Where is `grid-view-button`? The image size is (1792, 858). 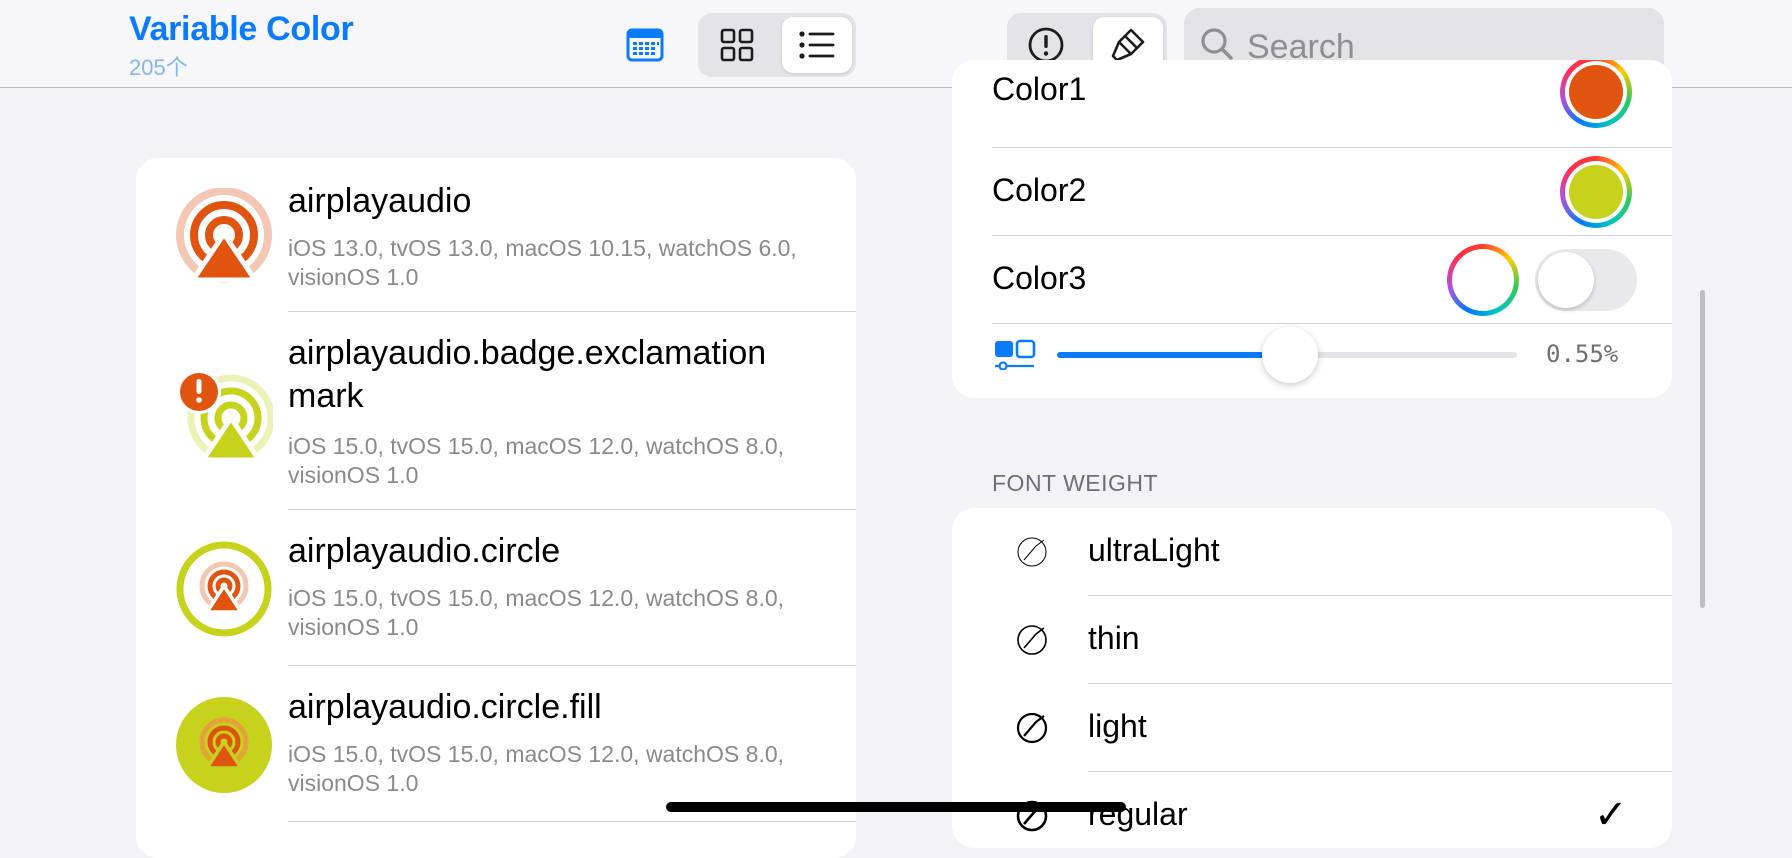 grid-view-button is located at coordinates (737, 45).